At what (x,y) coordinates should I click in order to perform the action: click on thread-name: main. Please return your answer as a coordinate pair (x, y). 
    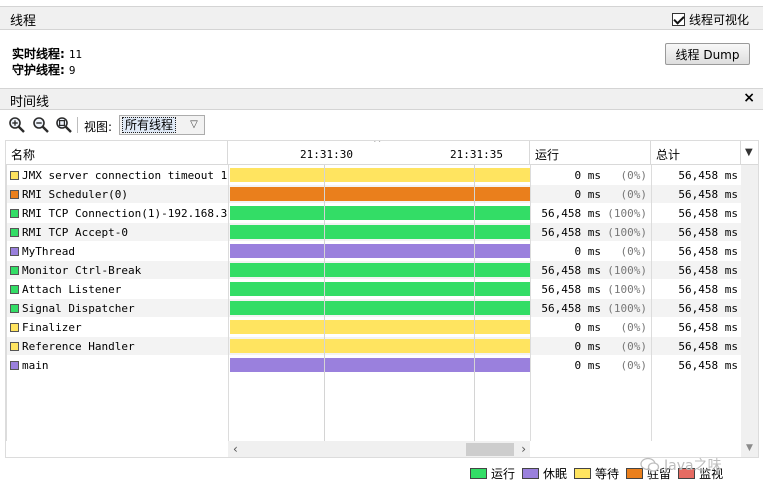
    Looking at the image, I should click on (35, 365).